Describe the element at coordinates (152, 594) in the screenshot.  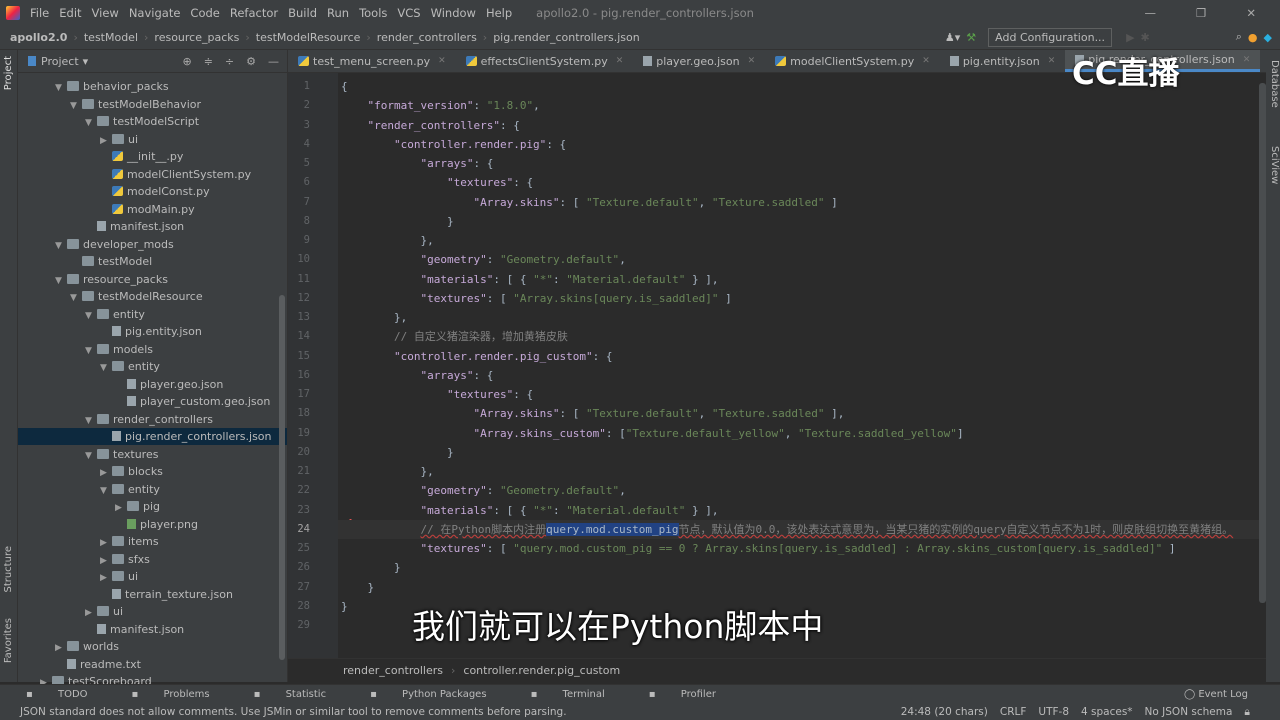
I see `tree-item: terrain_texture.json` at that location.